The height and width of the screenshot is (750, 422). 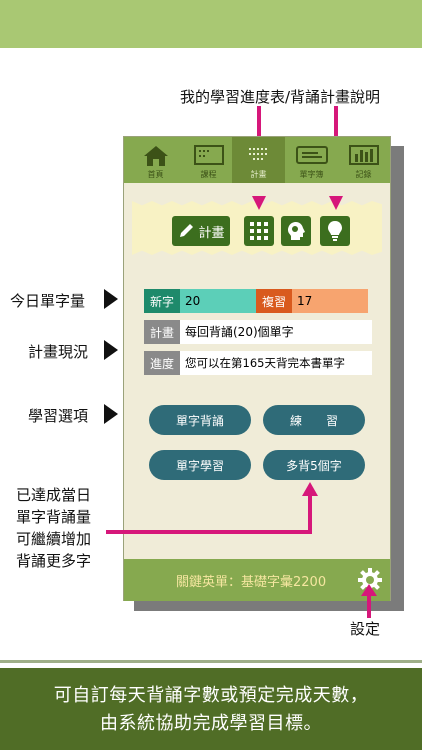 What do you see at coordinates (208, 155) in the screenshot?
I see `lessons-icon` at bounding box center [208, 155].